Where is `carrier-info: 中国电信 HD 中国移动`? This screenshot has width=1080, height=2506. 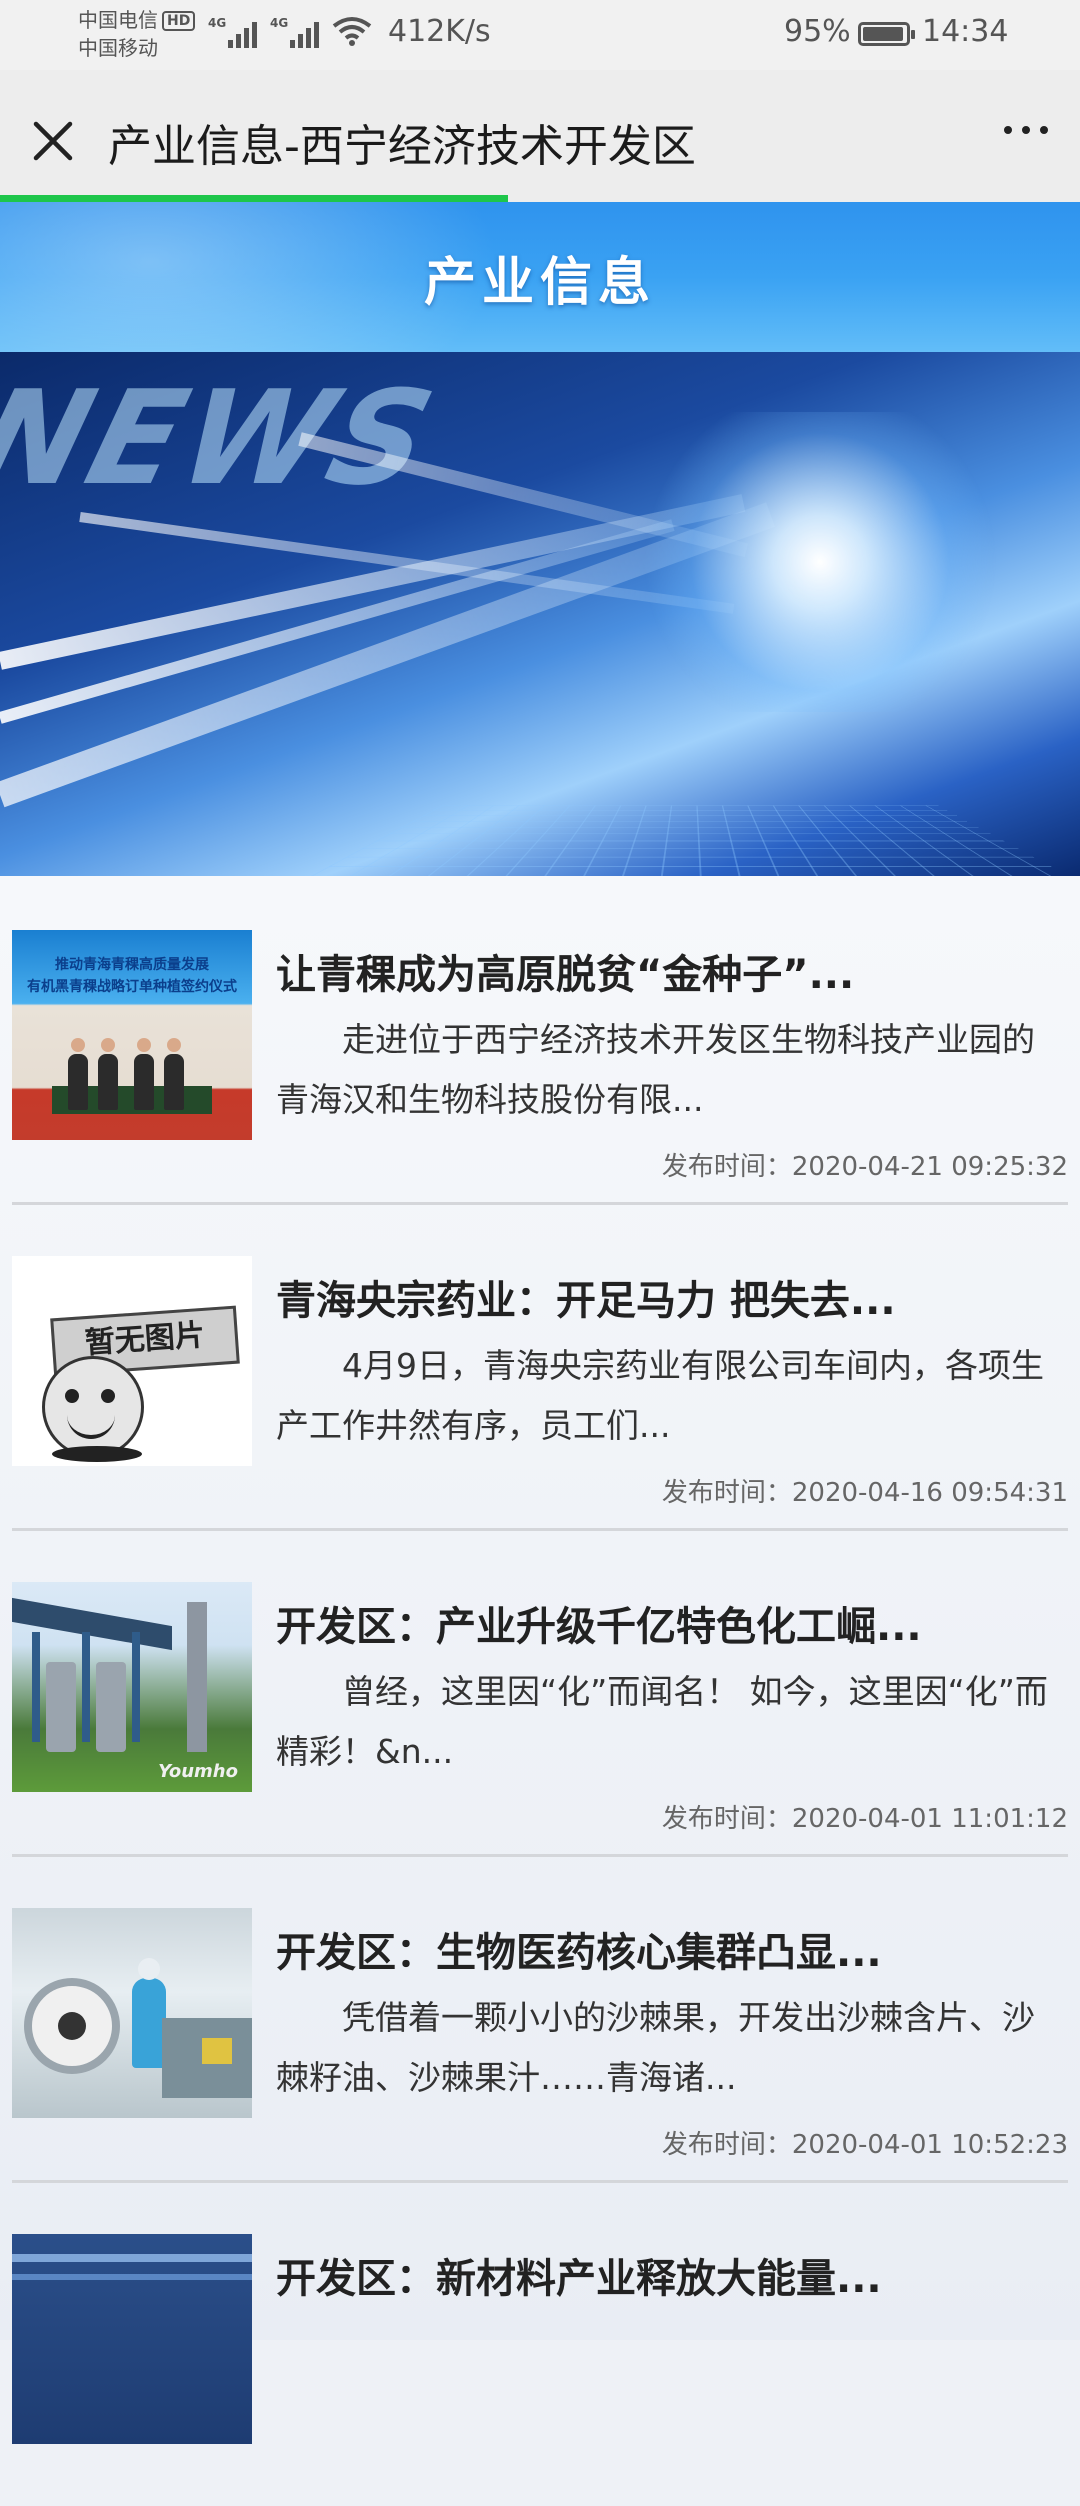 carrier-info: 中国电信 HD 中国移动 is located at coordinates (137, 34).